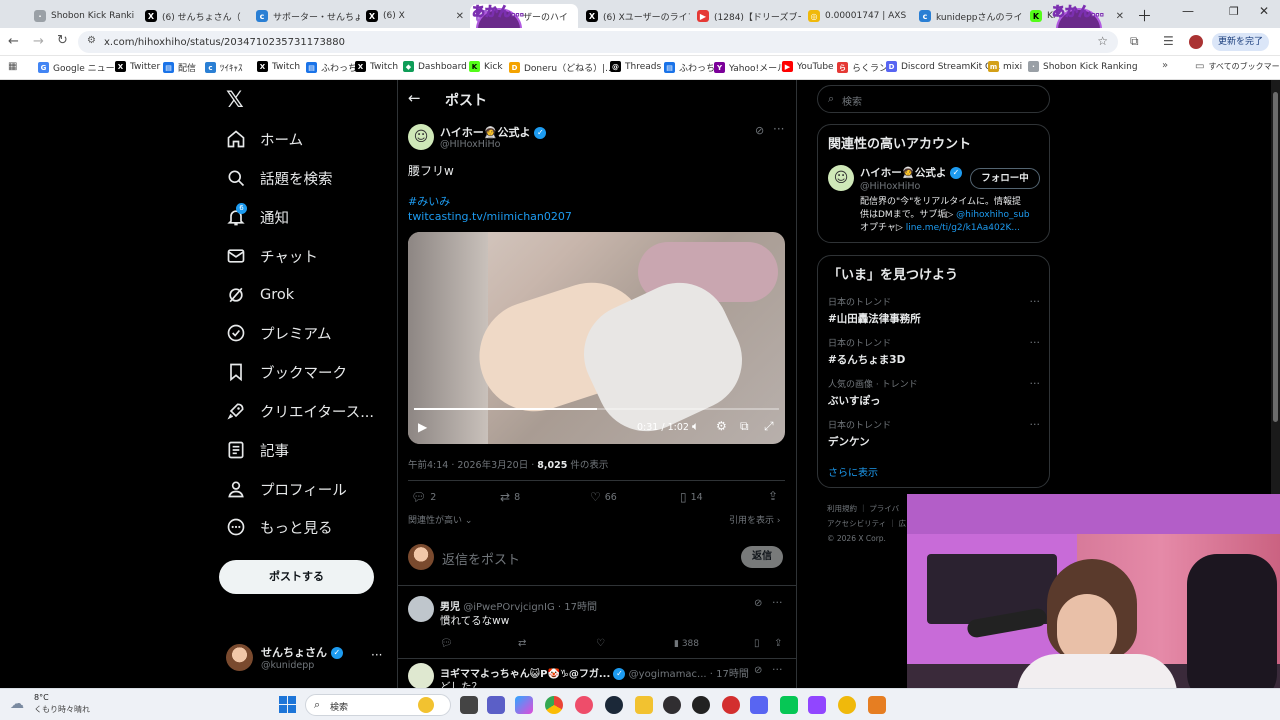  What do you see at coordinates (80, 67) in the screenshot?
I see `bookmark-item: G Google ニュース` at bounding box center [80, 67].